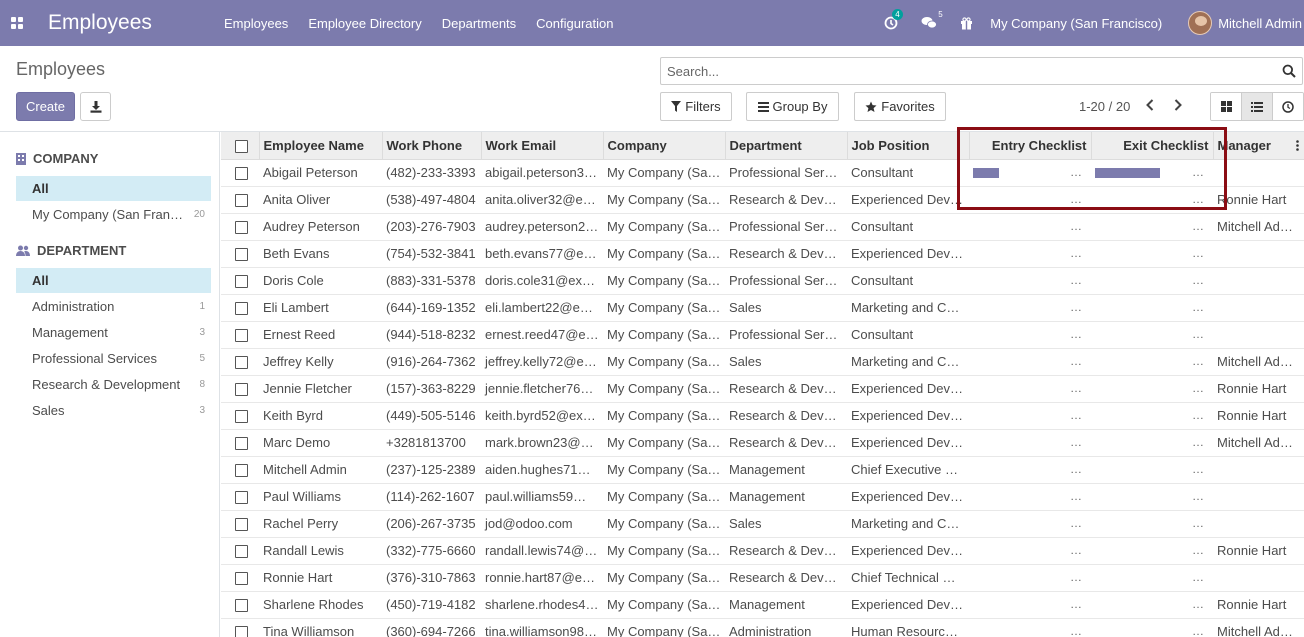 Image resolution: width=1304 pixels, height=637 pixels. Describe the element at coordinates (364, 23) in the screenshot. I see `menu-employee-directory: Employee Directory` at that location.